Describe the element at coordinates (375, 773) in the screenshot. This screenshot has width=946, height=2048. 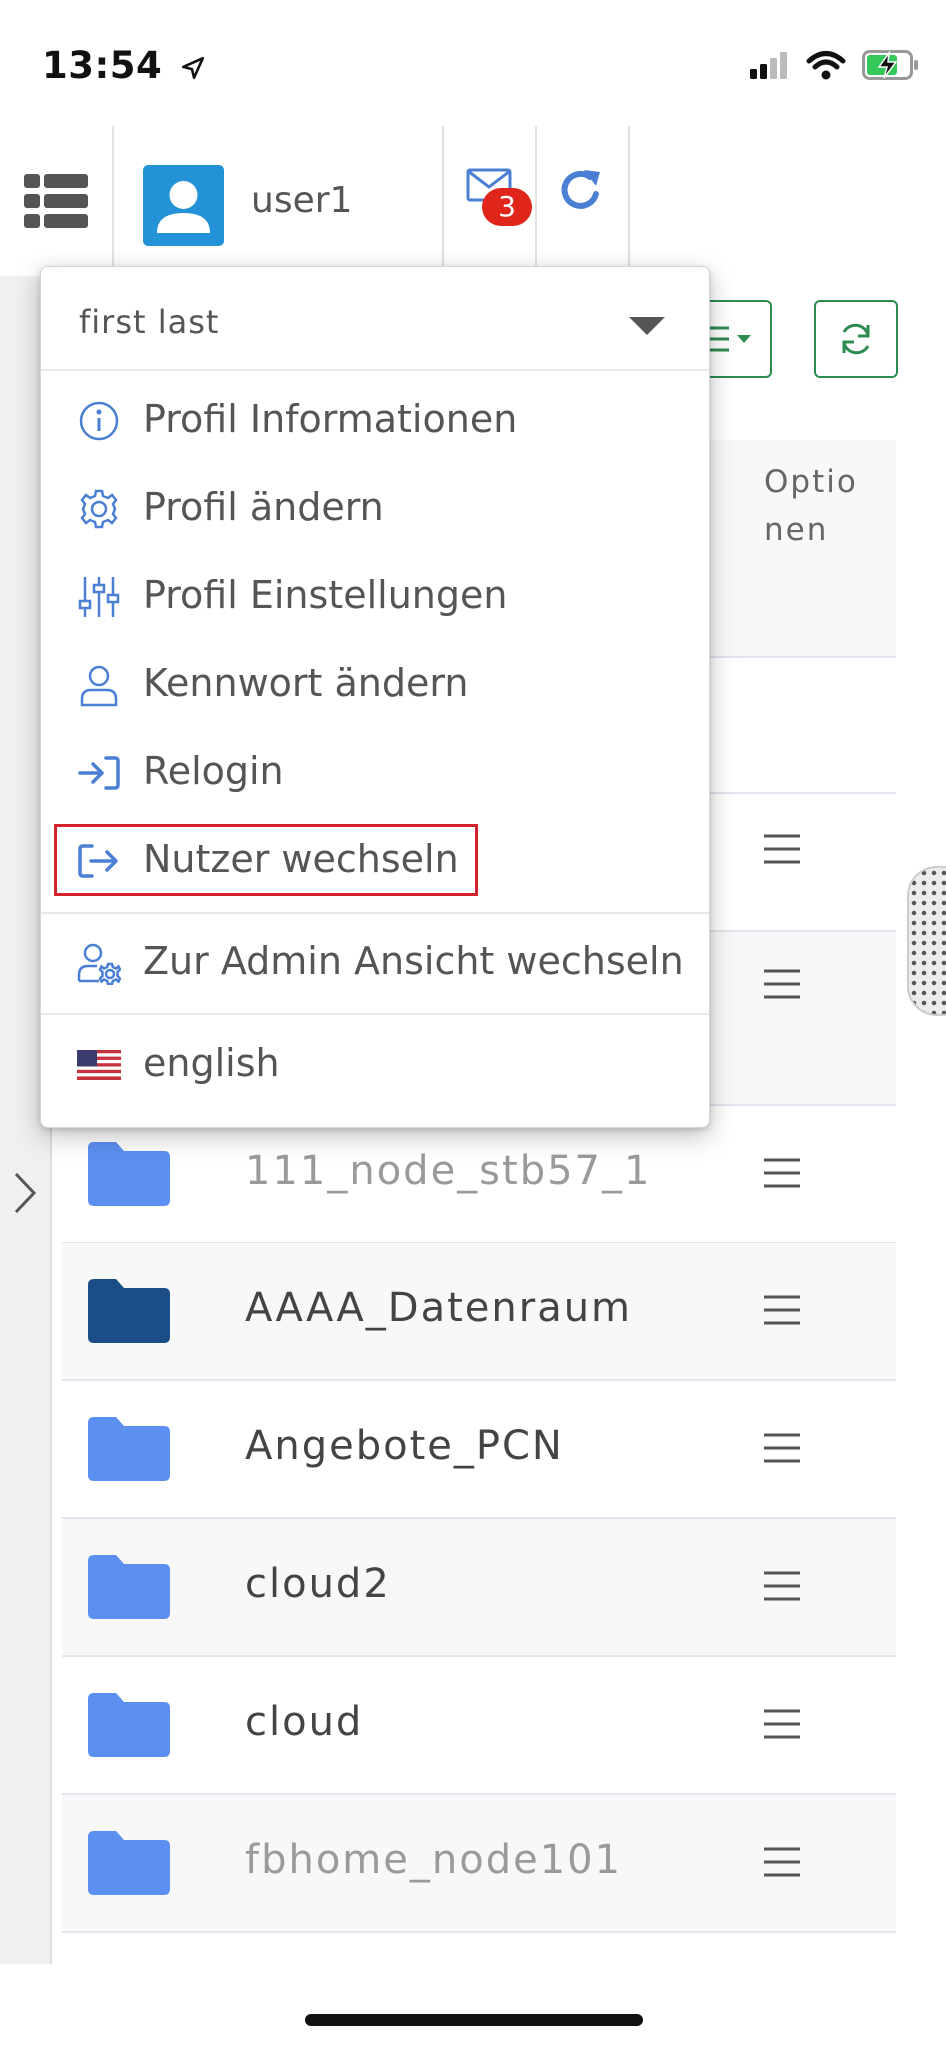
I see `menu-item-relogin: Relogin` at that location.